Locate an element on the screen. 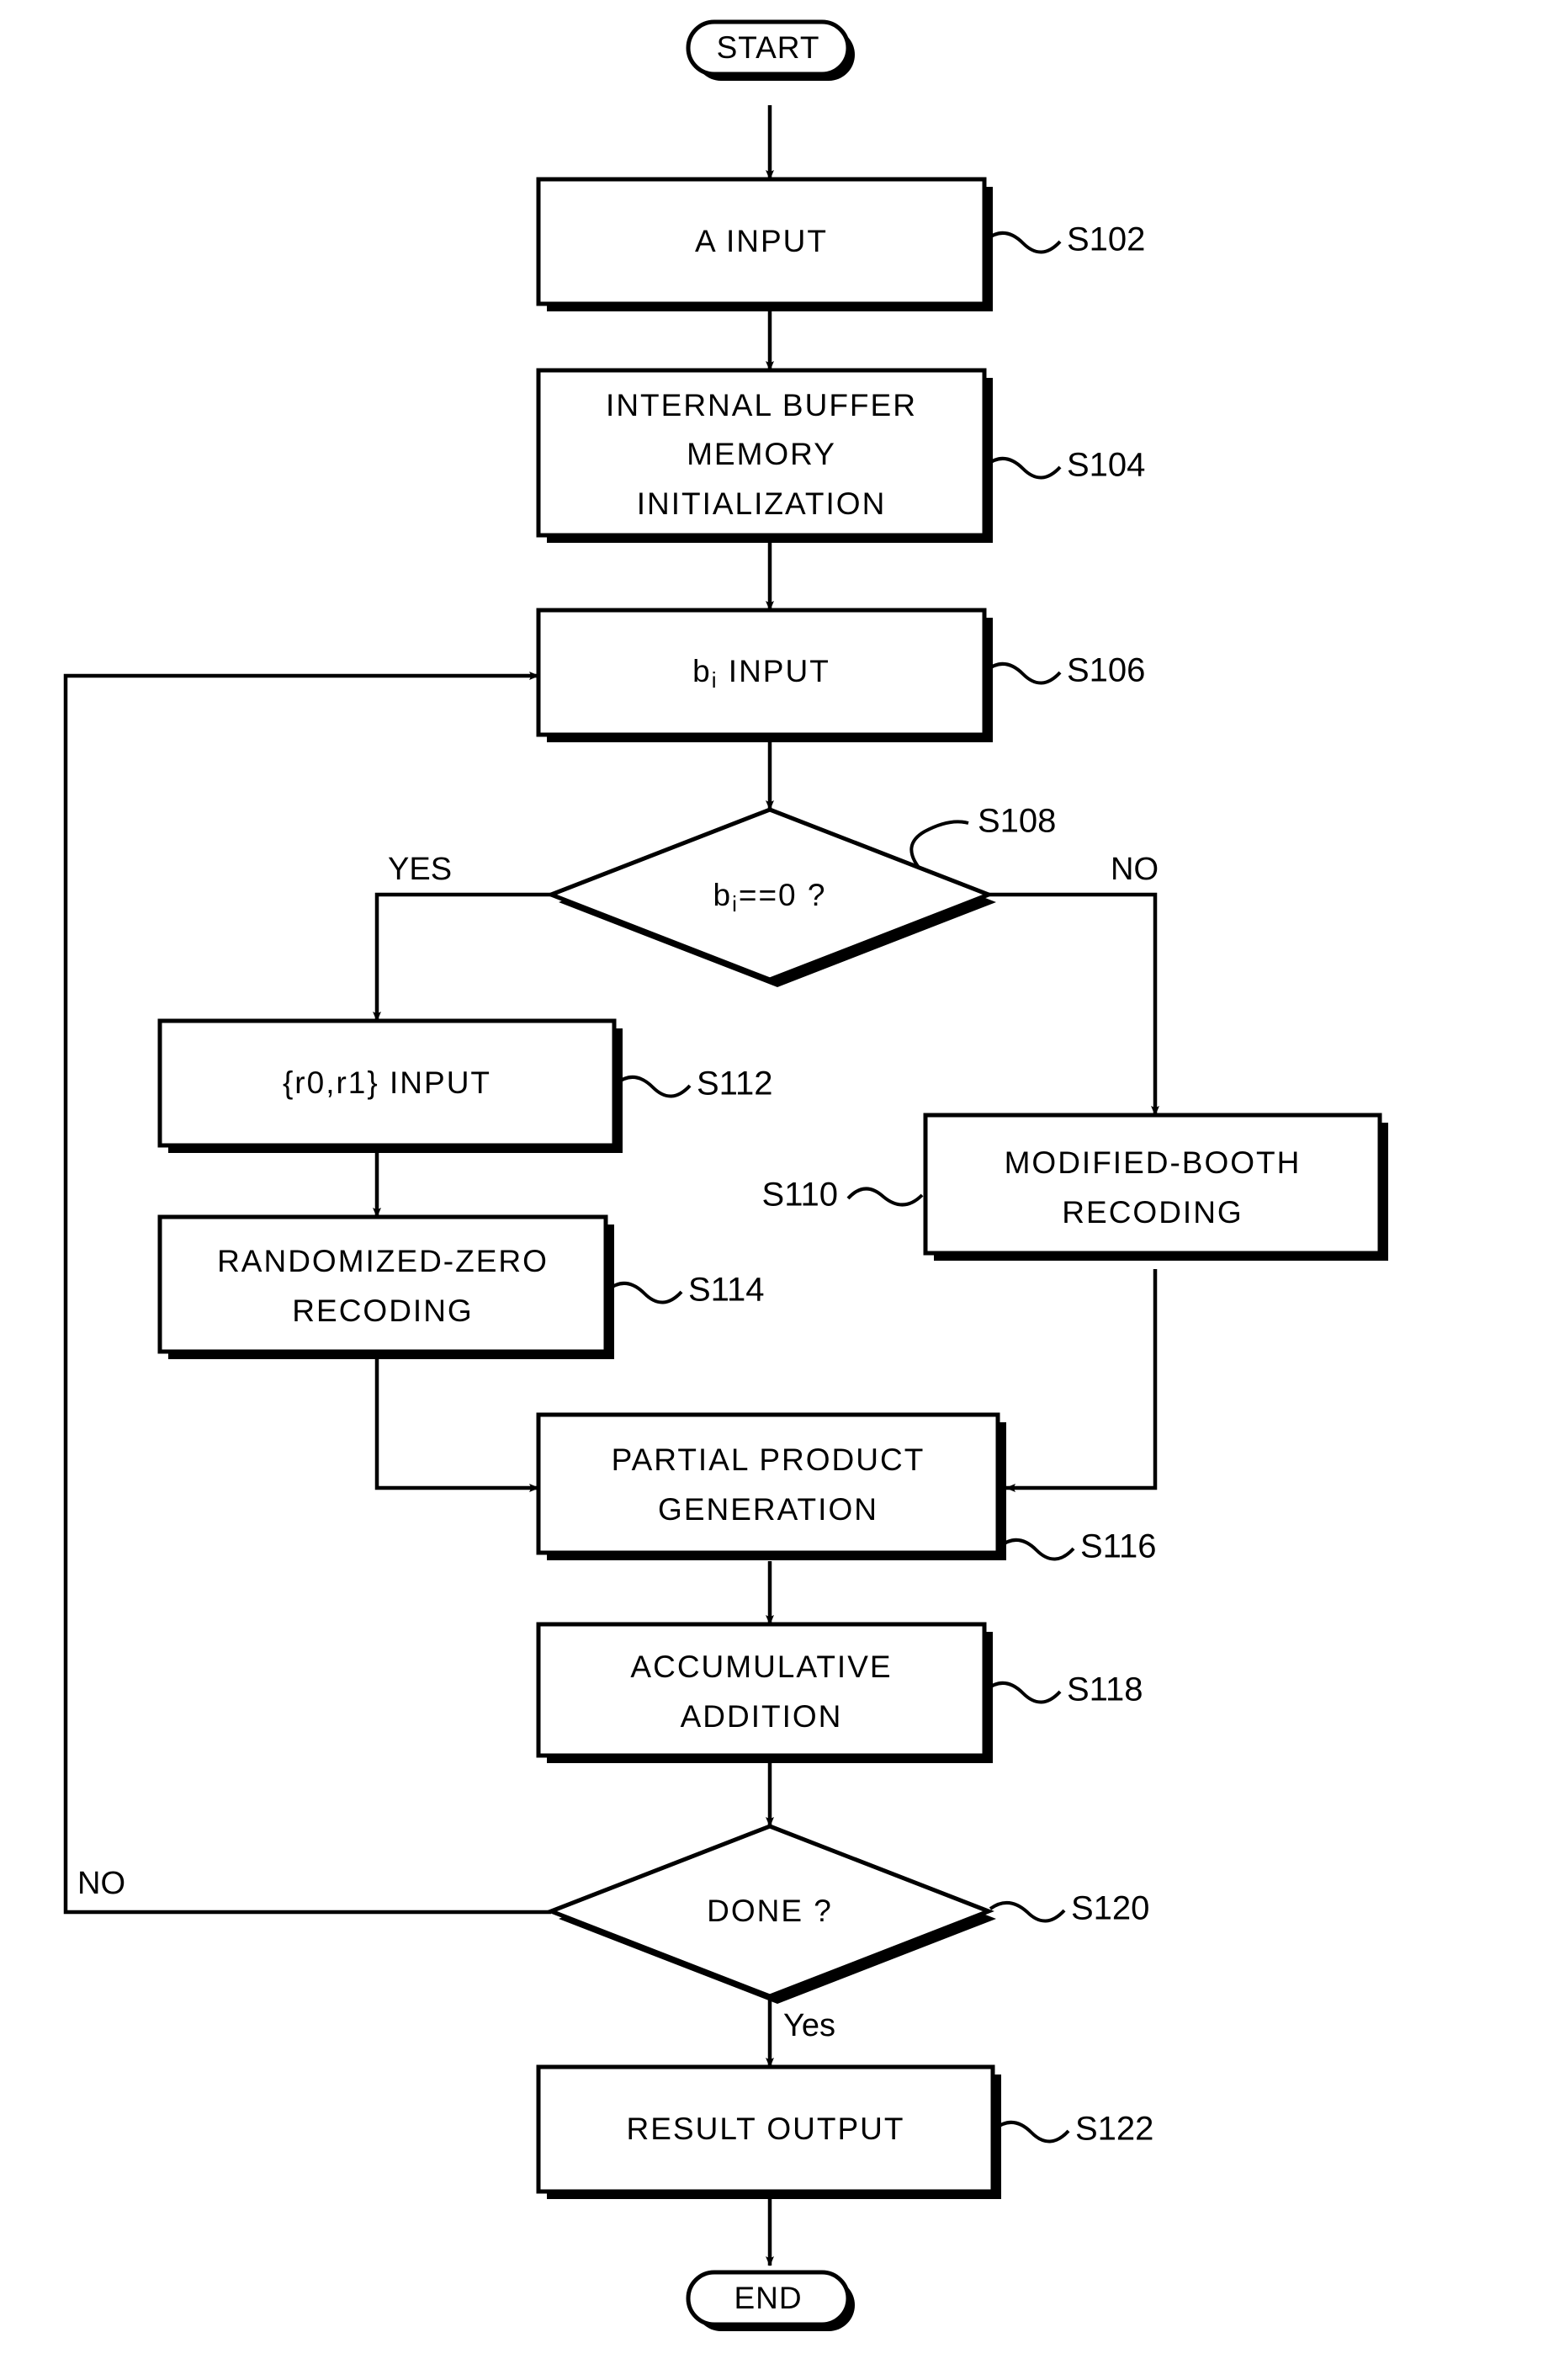  edge-s108-no-to-s110 is located at coordinates (1074, 1004).